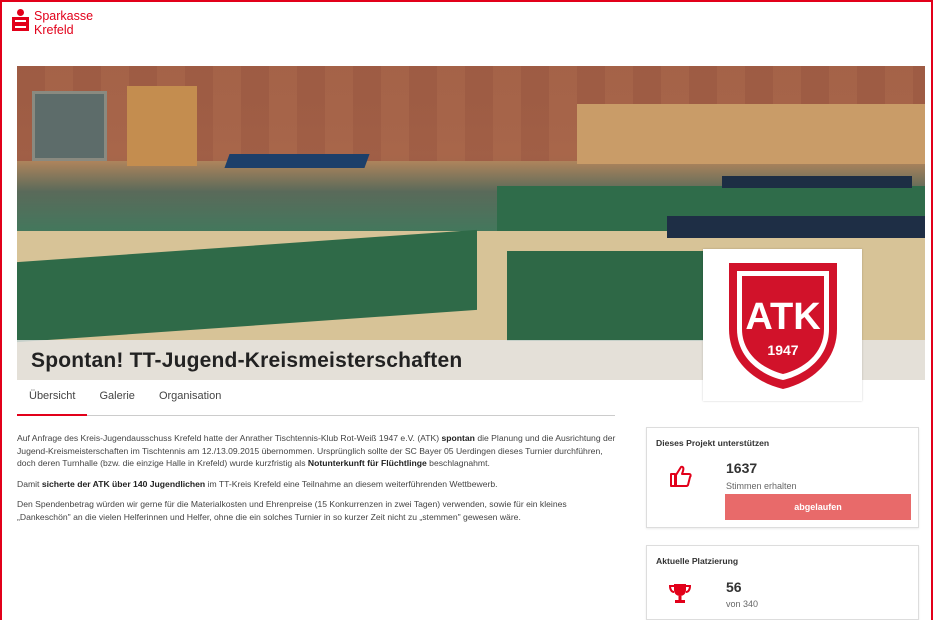 This screenshot has height=620, width=933. Describe the element at coordinates (680, 593) in the screenshot. I see `trophy-icon` at that location.